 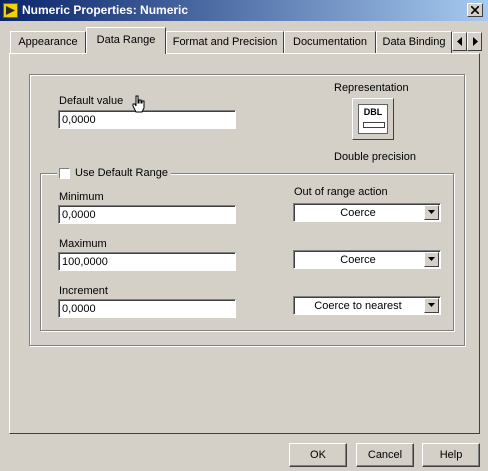 I want to click on tab-scroll-left-button, so click(x=459, y=41).